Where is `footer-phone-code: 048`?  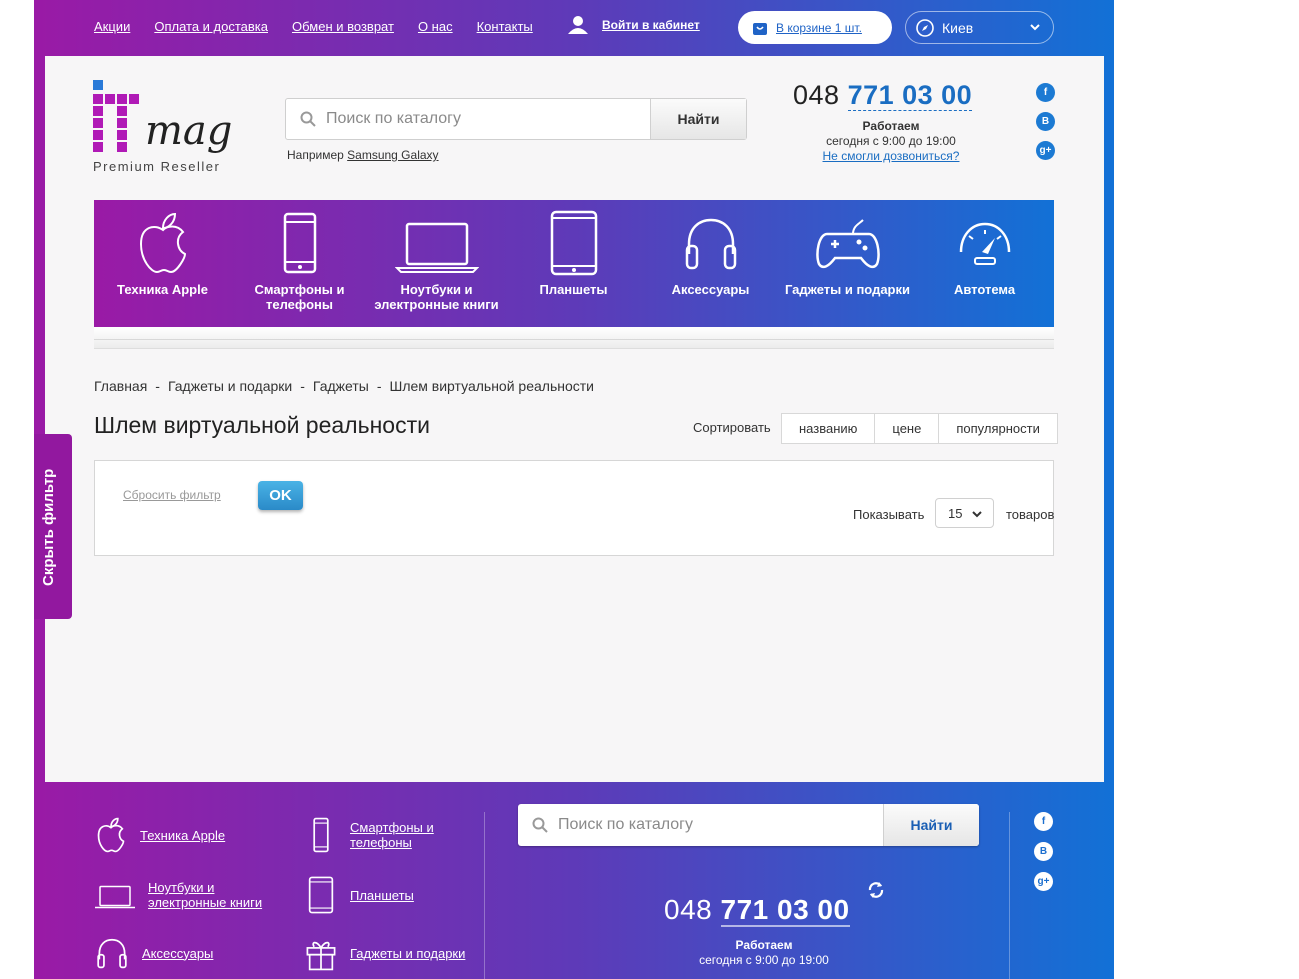
footer-phone-code: 048 is located at coordinates (688, 909).